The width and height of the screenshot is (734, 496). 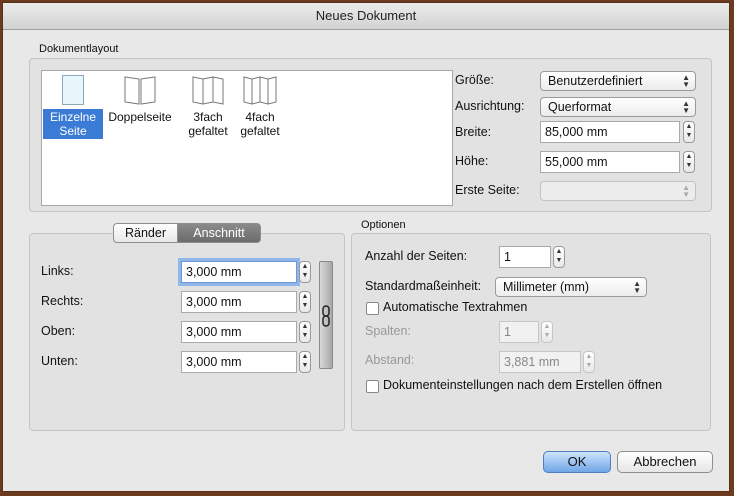 What do you see at coordinates (208, 90) in the screenshot?
I see `trifold-icon` at bounding box center [208, 90].